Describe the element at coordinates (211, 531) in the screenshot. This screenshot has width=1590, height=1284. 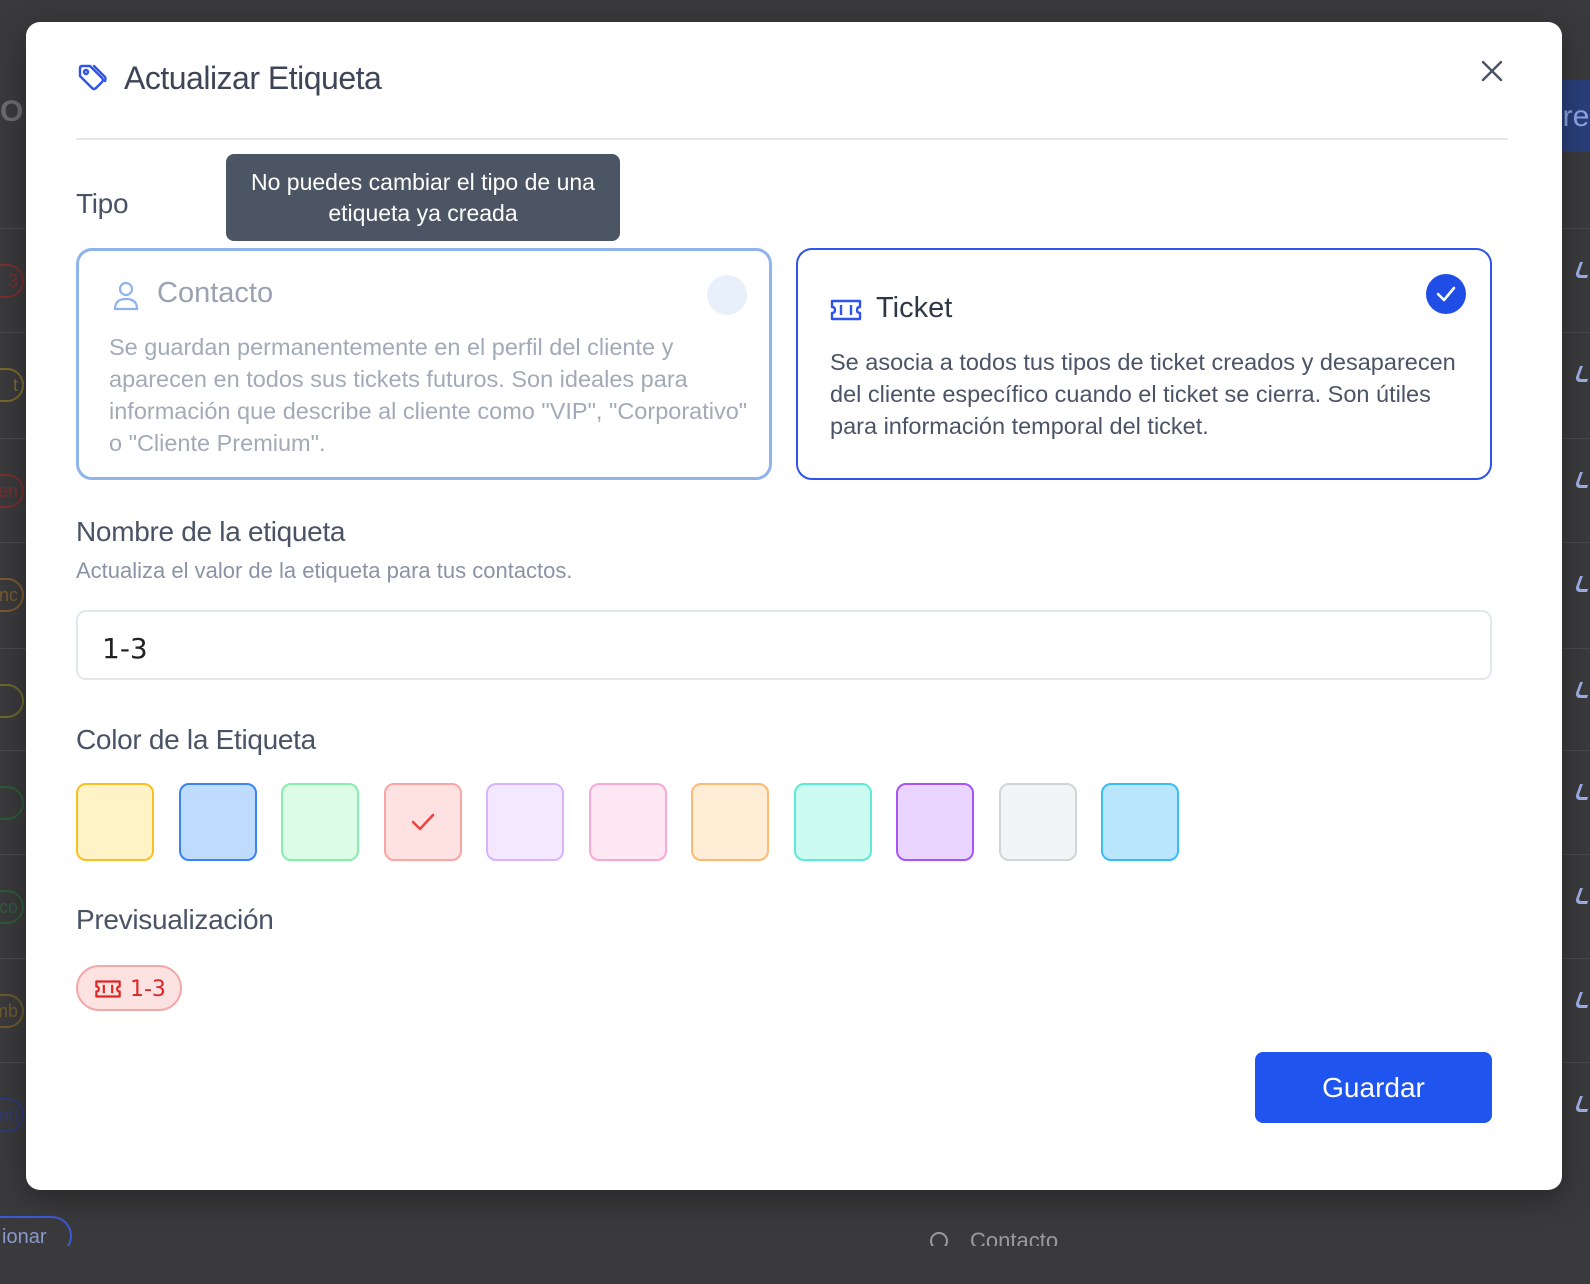
I see `name-label: Nombre de la etiqueta` at that location.